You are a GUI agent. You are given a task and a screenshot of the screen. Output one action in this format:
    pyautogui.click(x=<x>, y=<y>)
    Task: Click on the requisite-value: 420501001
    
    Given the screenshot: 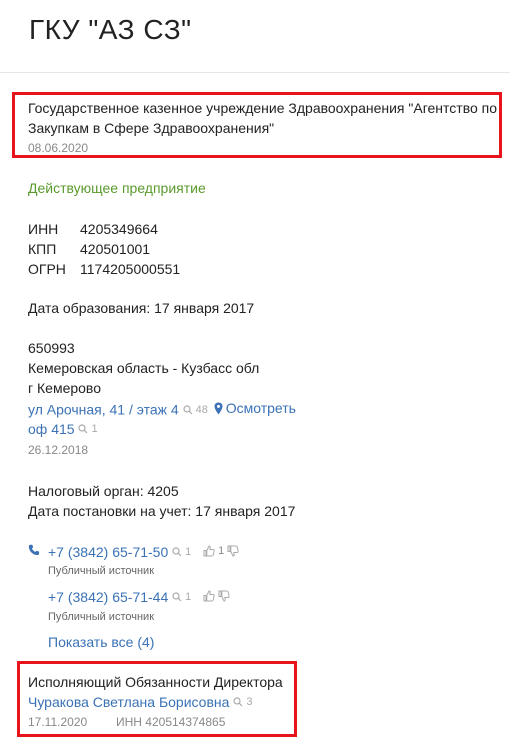 What is the action you would take?
    pyautogui.click(x=115, y=249)
    